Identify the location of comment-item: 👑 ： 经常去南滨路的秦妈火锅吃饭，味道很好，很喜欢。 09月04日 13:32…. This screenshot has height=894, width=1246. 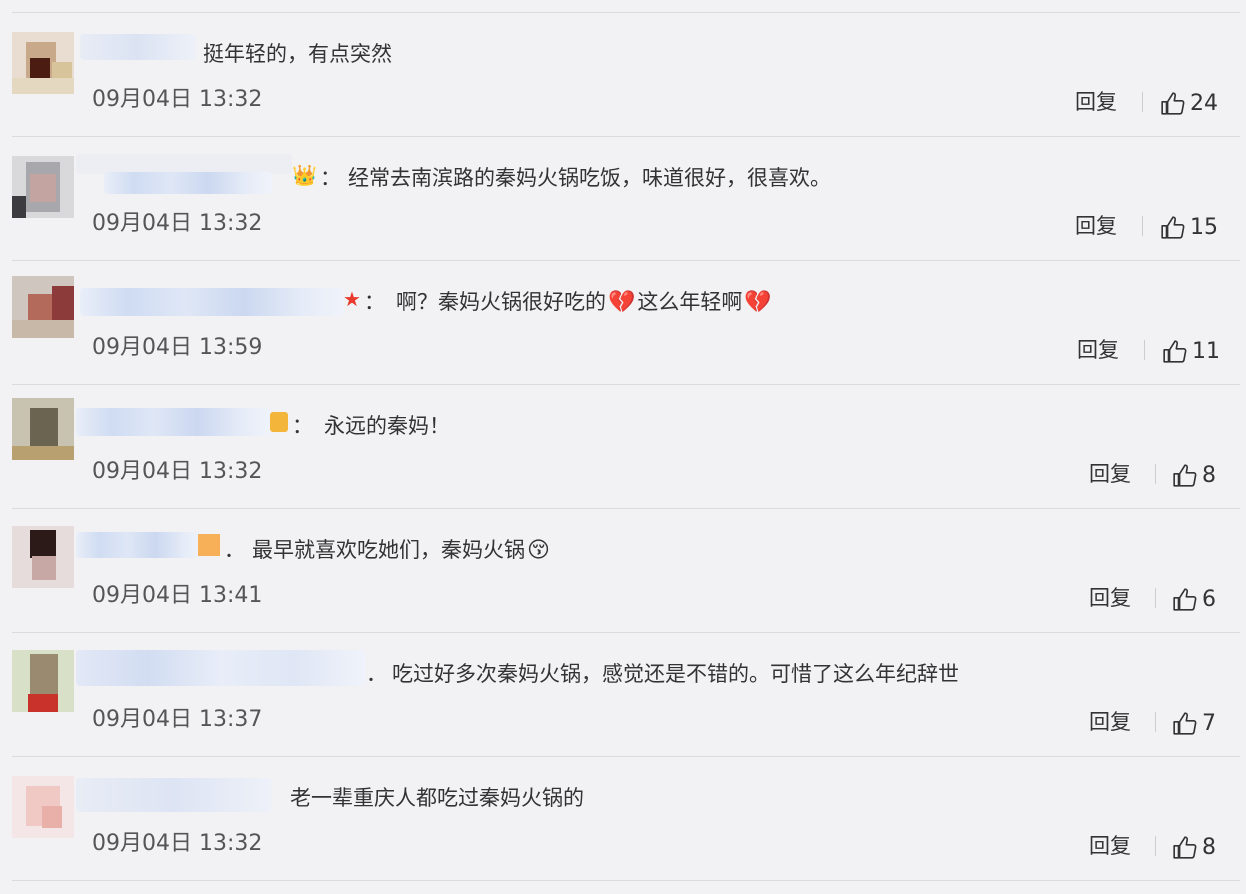
(623, 198).